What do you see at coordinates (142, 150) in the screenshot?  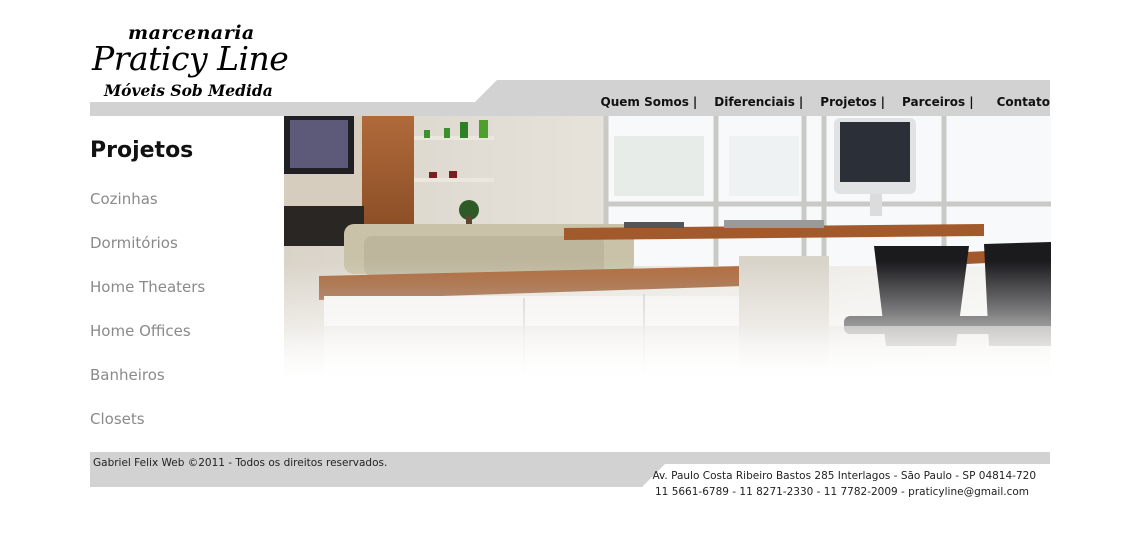 I see `page-title: Projetos` at bounding box center [142, 150].